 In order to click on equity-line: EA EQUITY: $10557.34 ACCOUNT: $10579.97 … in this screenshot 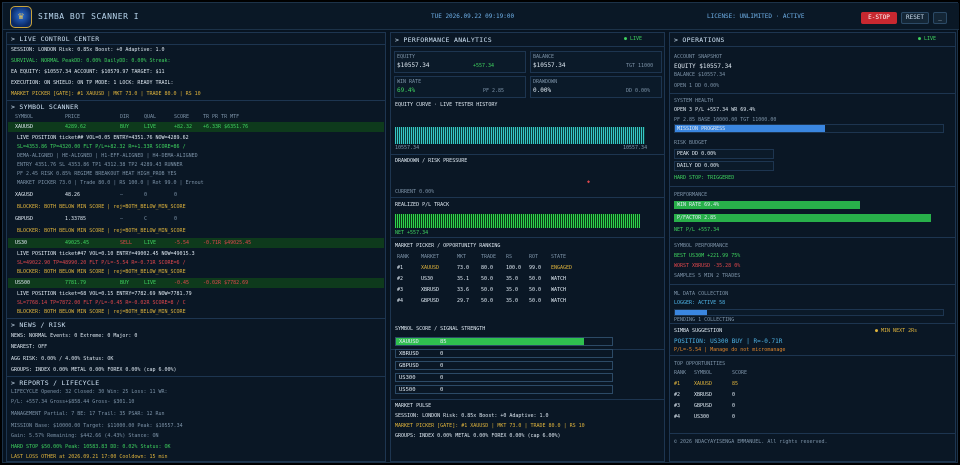, I will do `click(88, 72)`.